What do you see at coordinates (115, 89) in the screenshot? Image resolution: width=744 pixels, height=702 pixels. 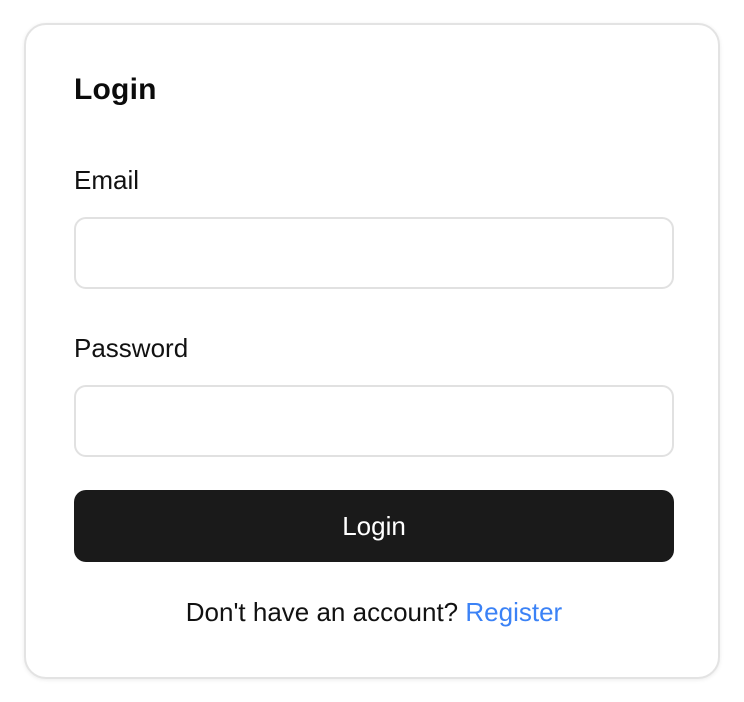 I see `login-title: Login` at bounding box center [115, 89].